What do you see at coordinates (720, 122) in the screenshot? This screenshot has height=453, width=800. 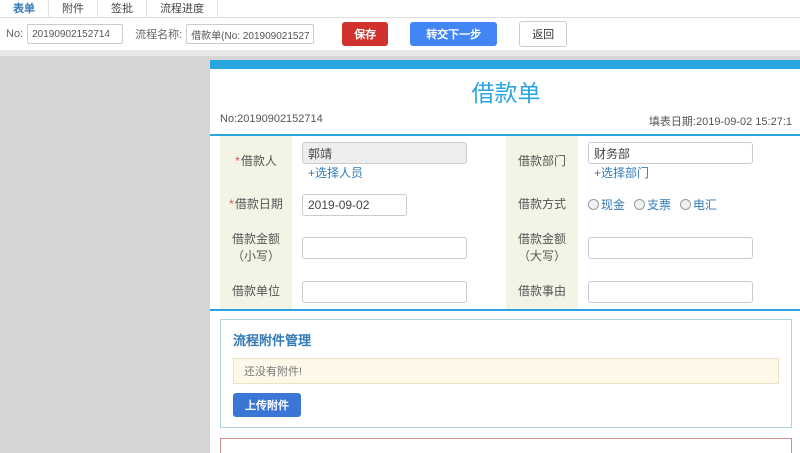 I see `form-fill-date-text: 填表日期:2019-09-02 15:27:1` at bounding box center [720, 122].